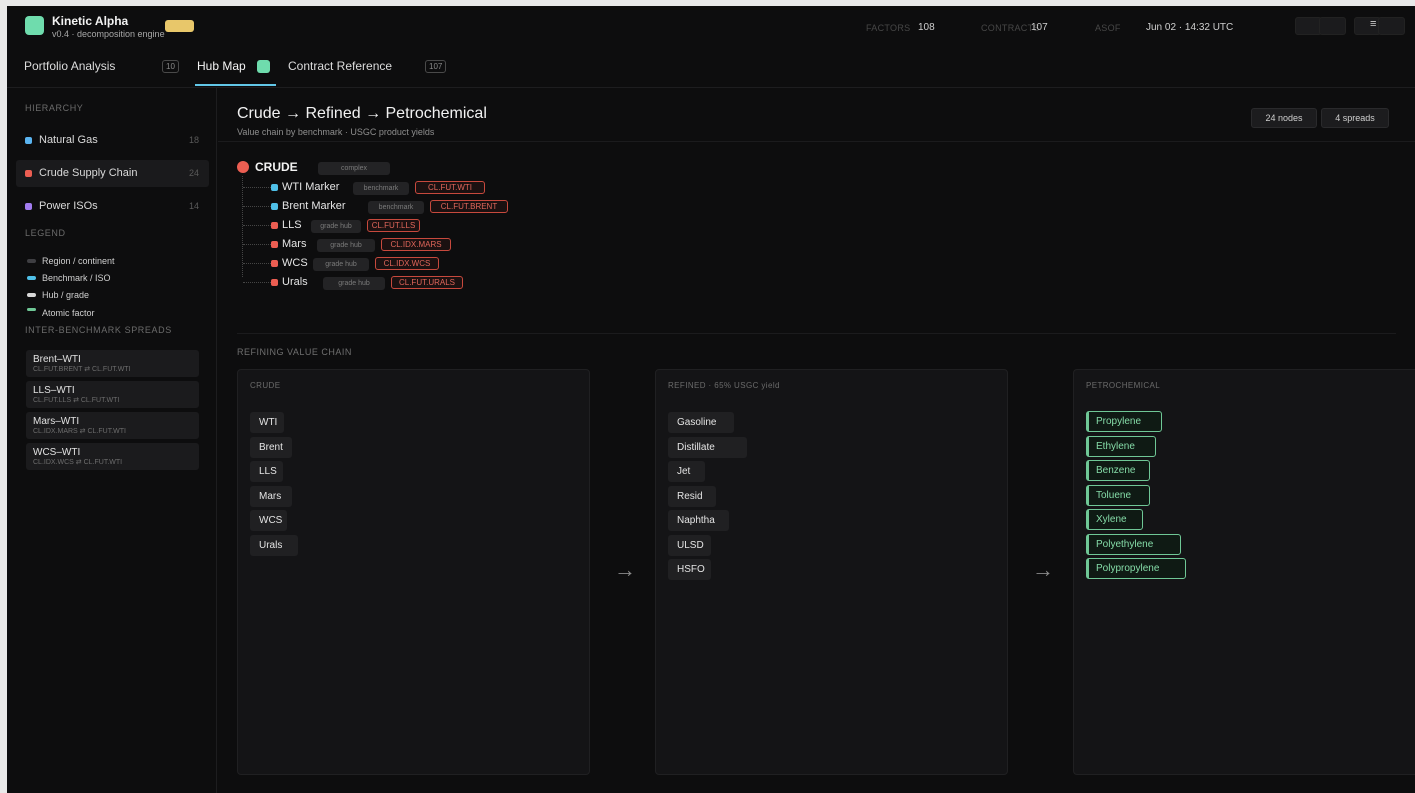 This screenshot has height=793, width=1415. Describe the element at coordinates (271, 447) in the screenshot. I see `crude-chip-brent: Brent` at that location.